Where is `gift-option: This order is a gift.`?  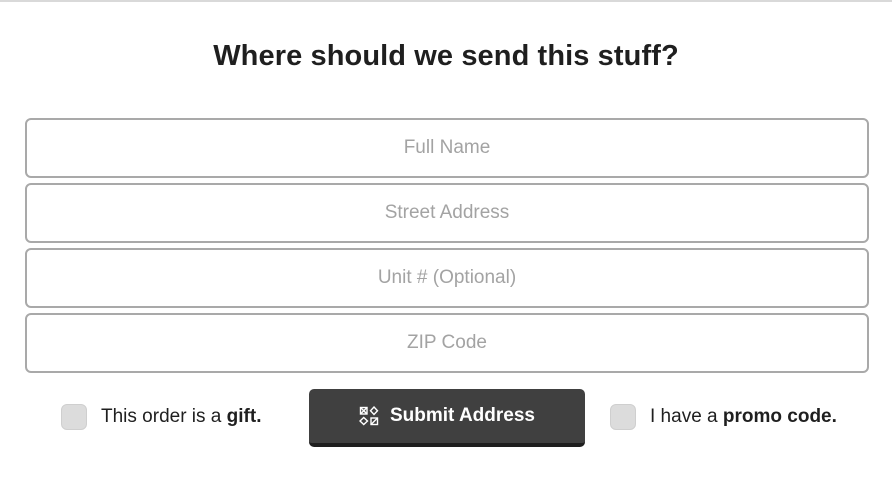 gift-option: This order is a gift. is located at coordinates (161, 417).